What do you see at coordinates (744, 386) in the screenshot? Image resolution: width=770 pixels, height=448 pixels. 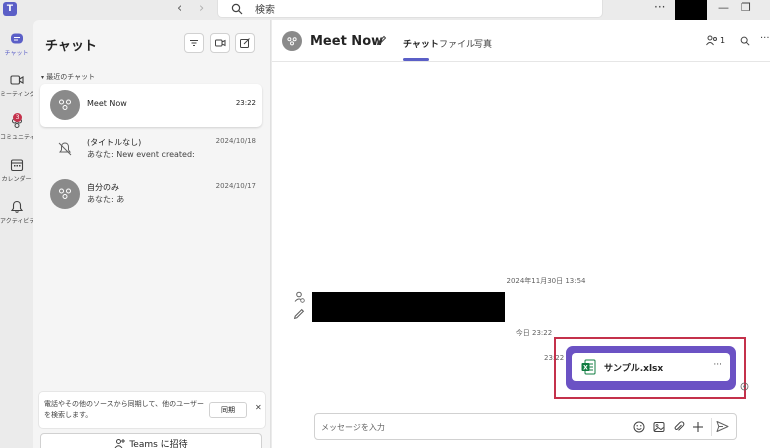 I see `read-receipt-icon` at bounding box center [744, 386].